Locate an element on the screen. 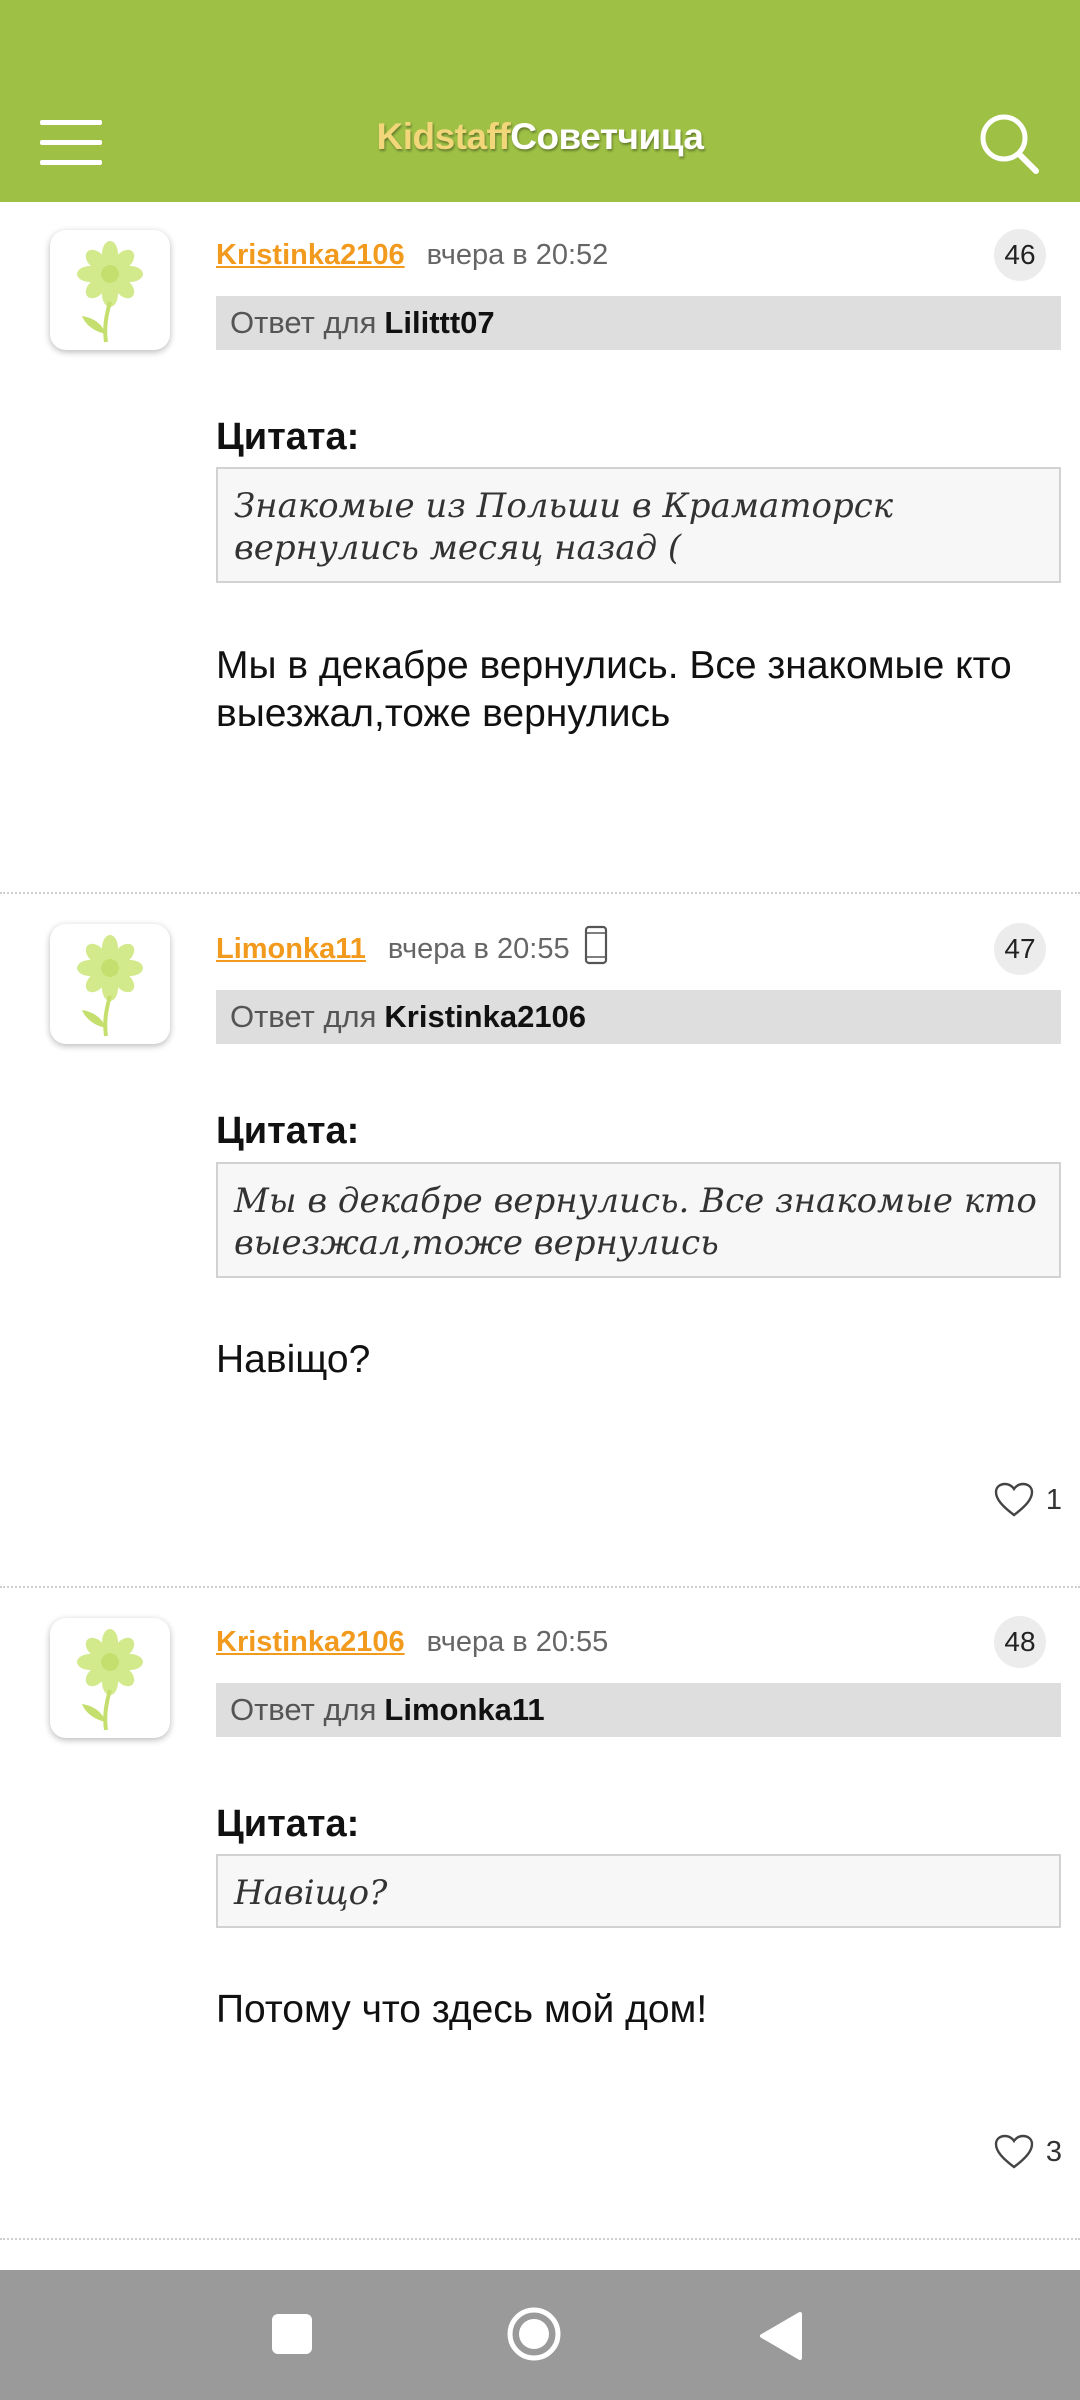 Image resolution: width=1080 pixels, height=2400 pixels. post-number-badge: 46 is located at coordinates (1020, 255).